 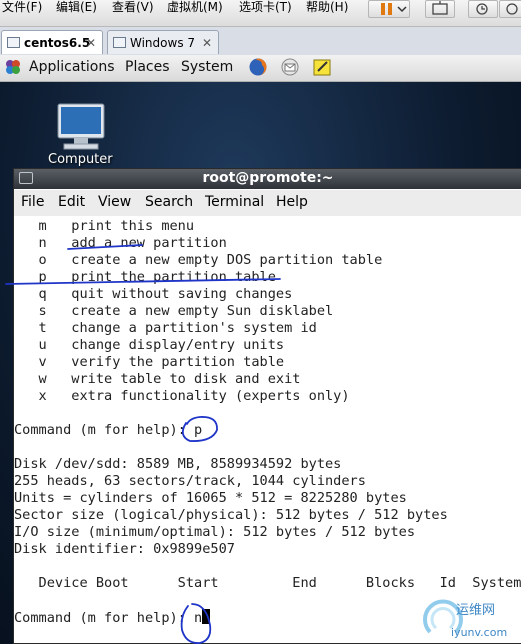 I want to click on svg-text: iyunv.com, so click(x=479, y=632).